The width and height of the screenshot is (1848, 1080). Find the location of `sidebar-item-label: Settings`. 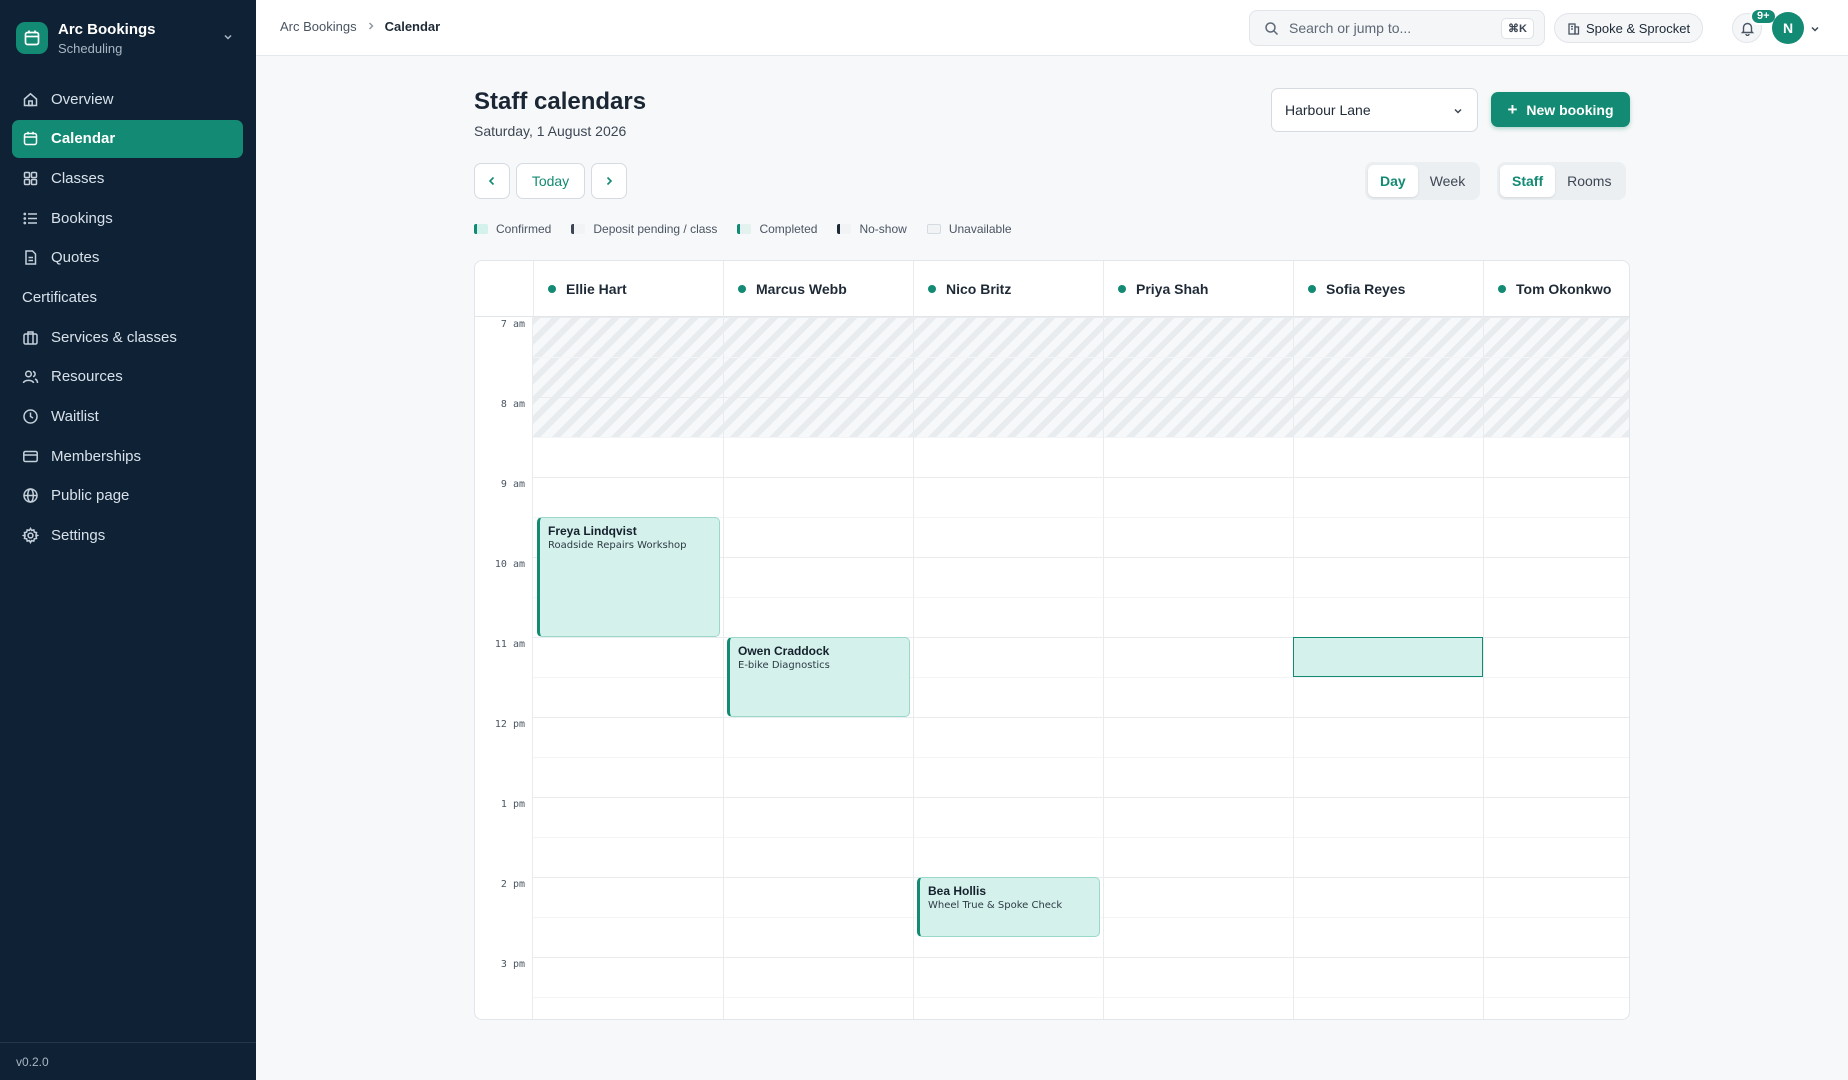

sidebar-item-label: Settings is located at coordinates (78, 536).